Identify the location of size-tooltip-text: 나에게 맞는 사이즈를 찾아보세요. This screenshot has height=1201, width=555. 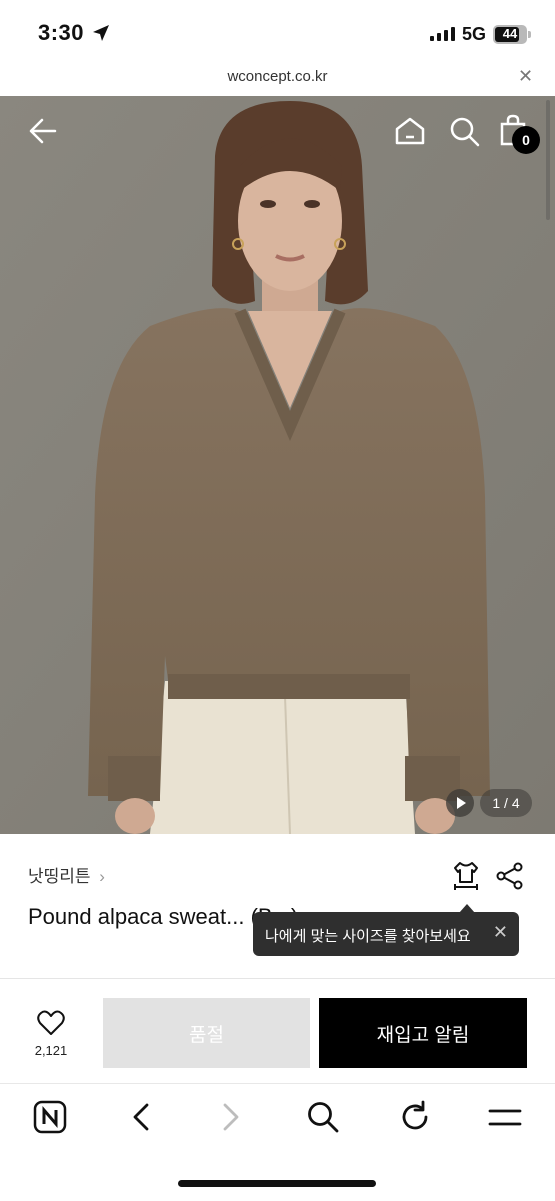
(368, 936).